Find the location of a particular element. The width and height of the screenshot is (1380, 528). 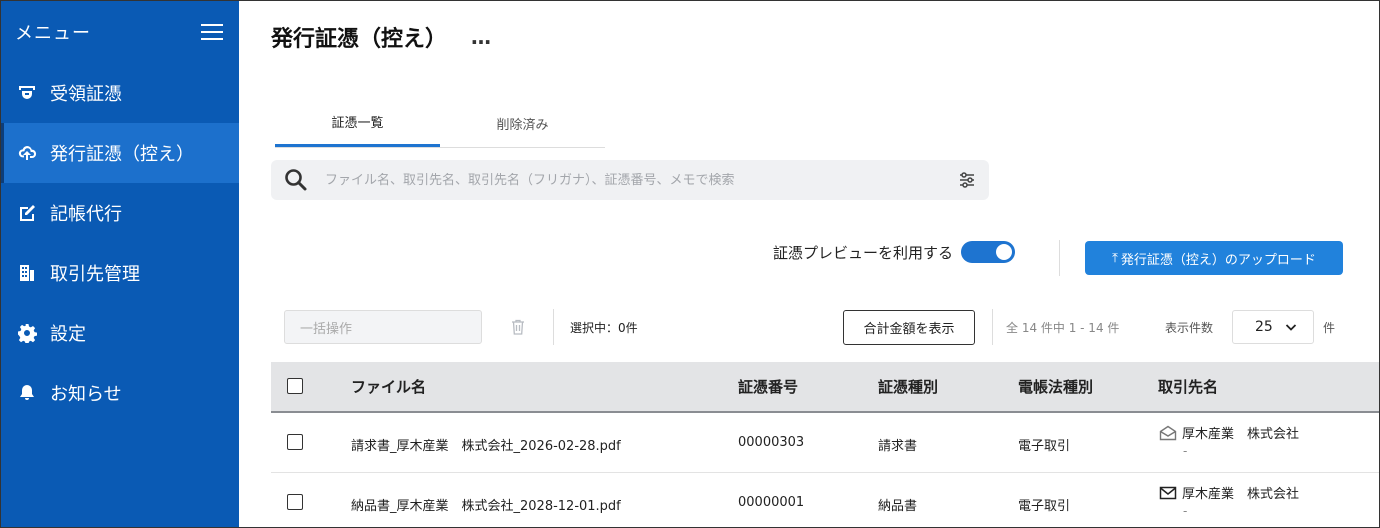

sidebar-item-label: 取引先管理 is located at coordinates (95, 274).